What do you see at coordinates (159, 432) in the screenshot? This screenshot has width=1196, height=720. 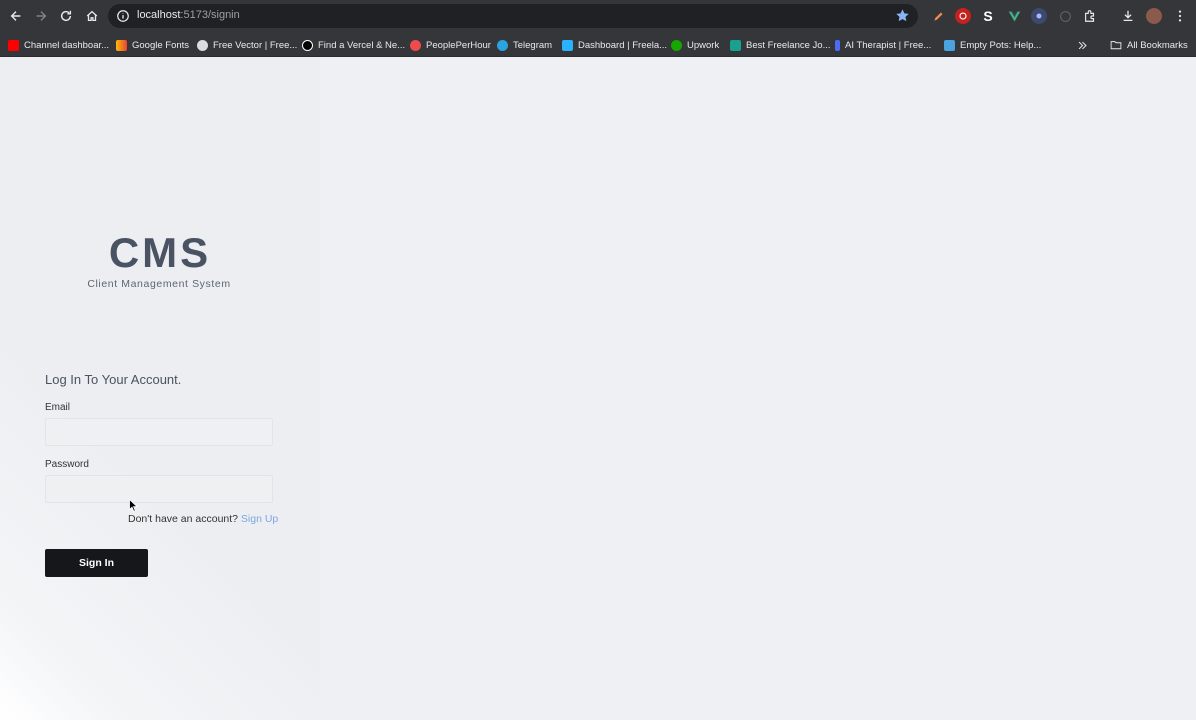 I see `email-input` at bounding box center [159, 432].